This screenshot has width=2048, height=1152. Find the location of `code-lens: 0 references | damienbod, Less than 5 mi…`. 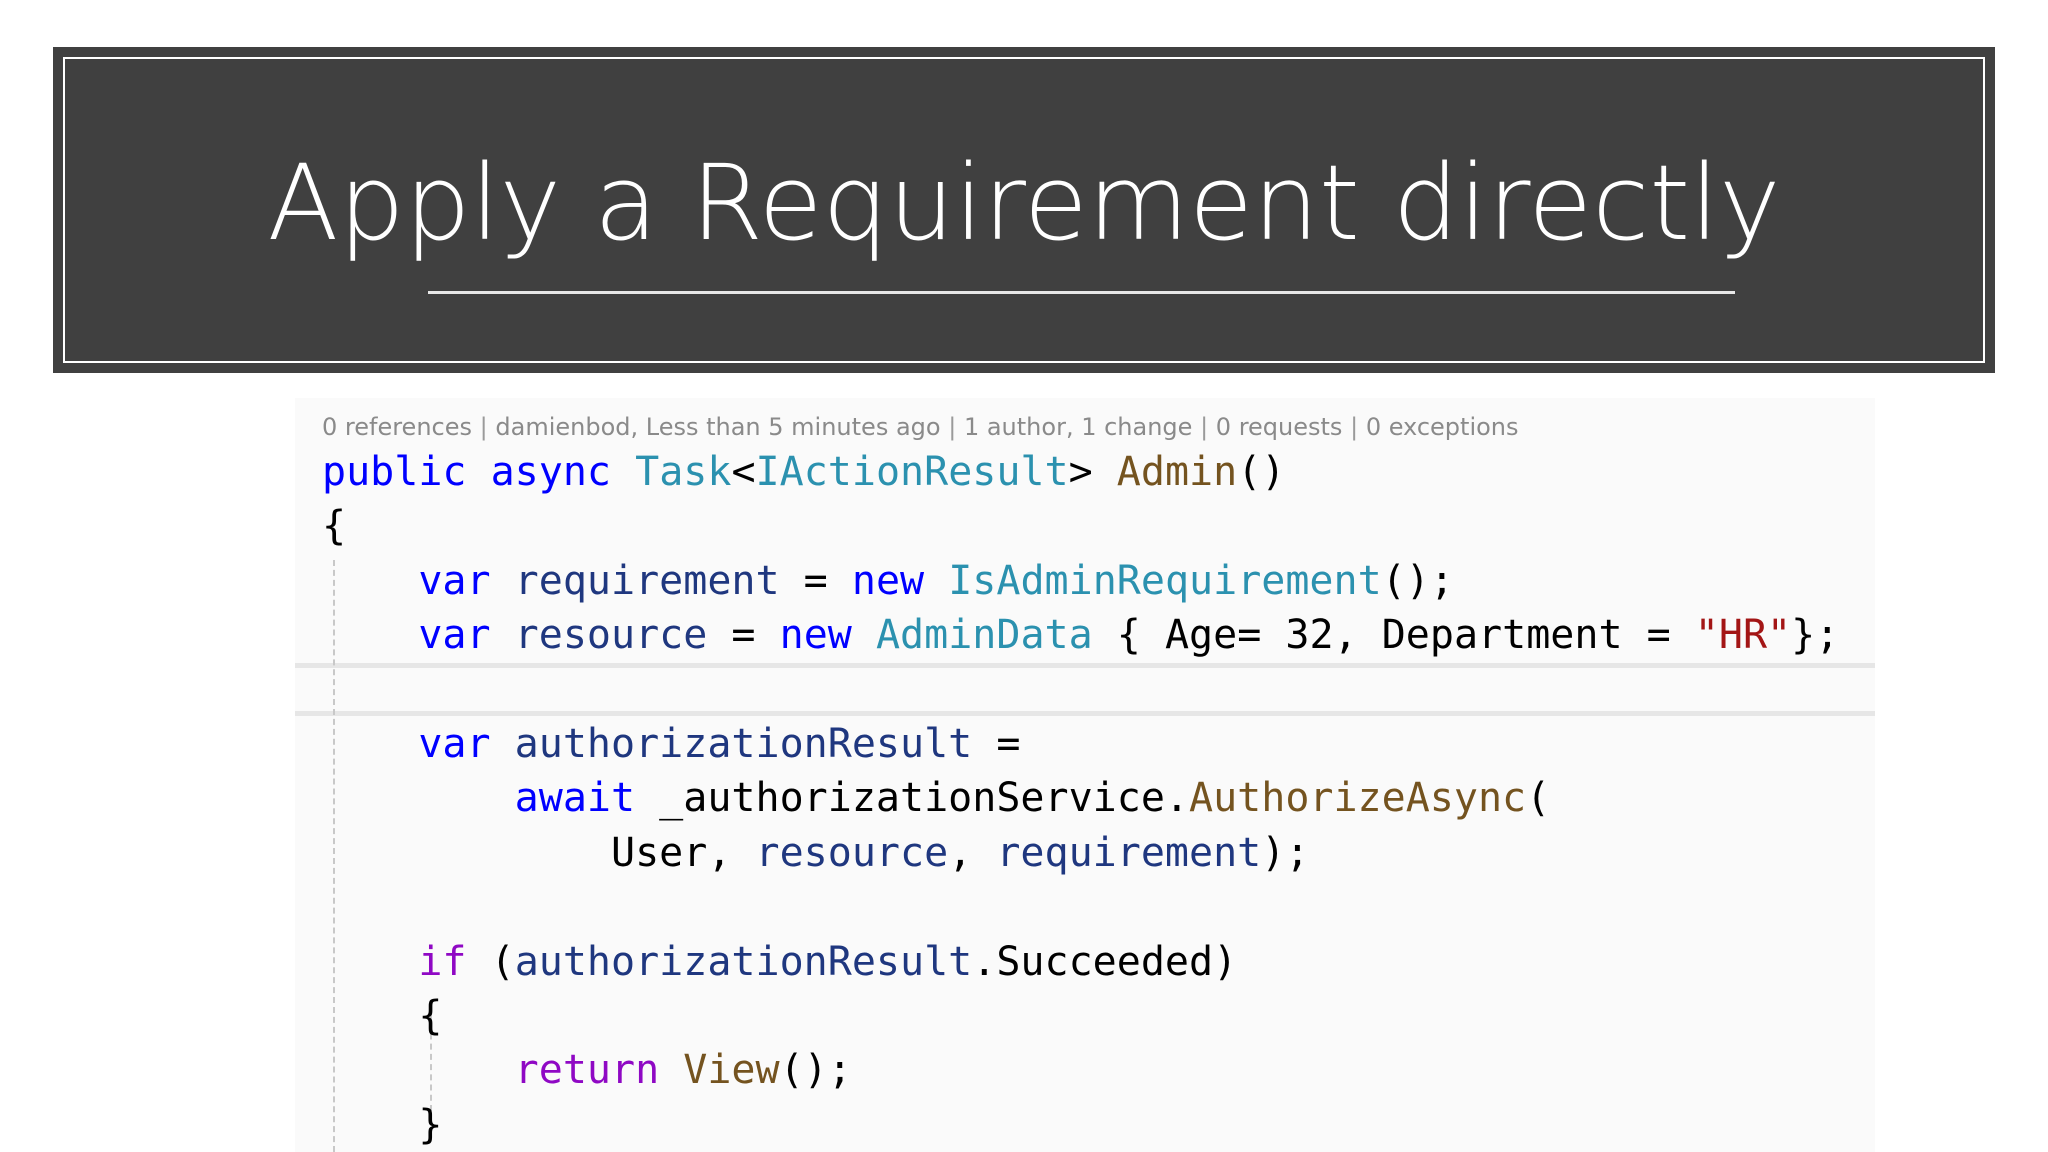

code-lens: 0 references | damienbod, Less than 5 mi… is located at coordinates (920, 427).